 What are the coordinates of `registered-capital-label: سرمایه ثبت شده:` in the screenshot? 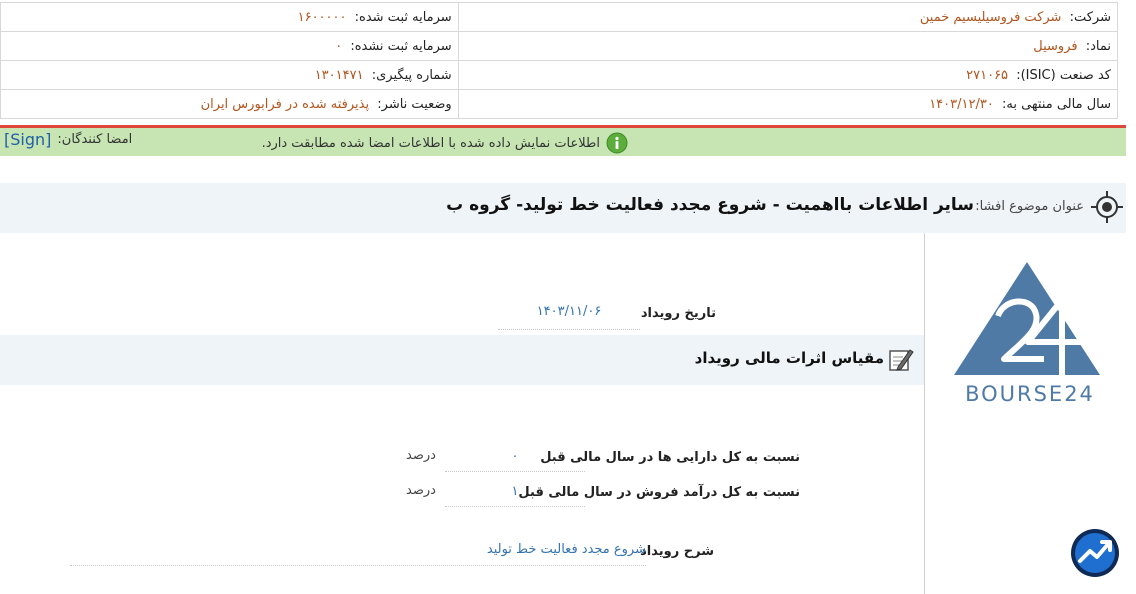 It's located at (403, 17).